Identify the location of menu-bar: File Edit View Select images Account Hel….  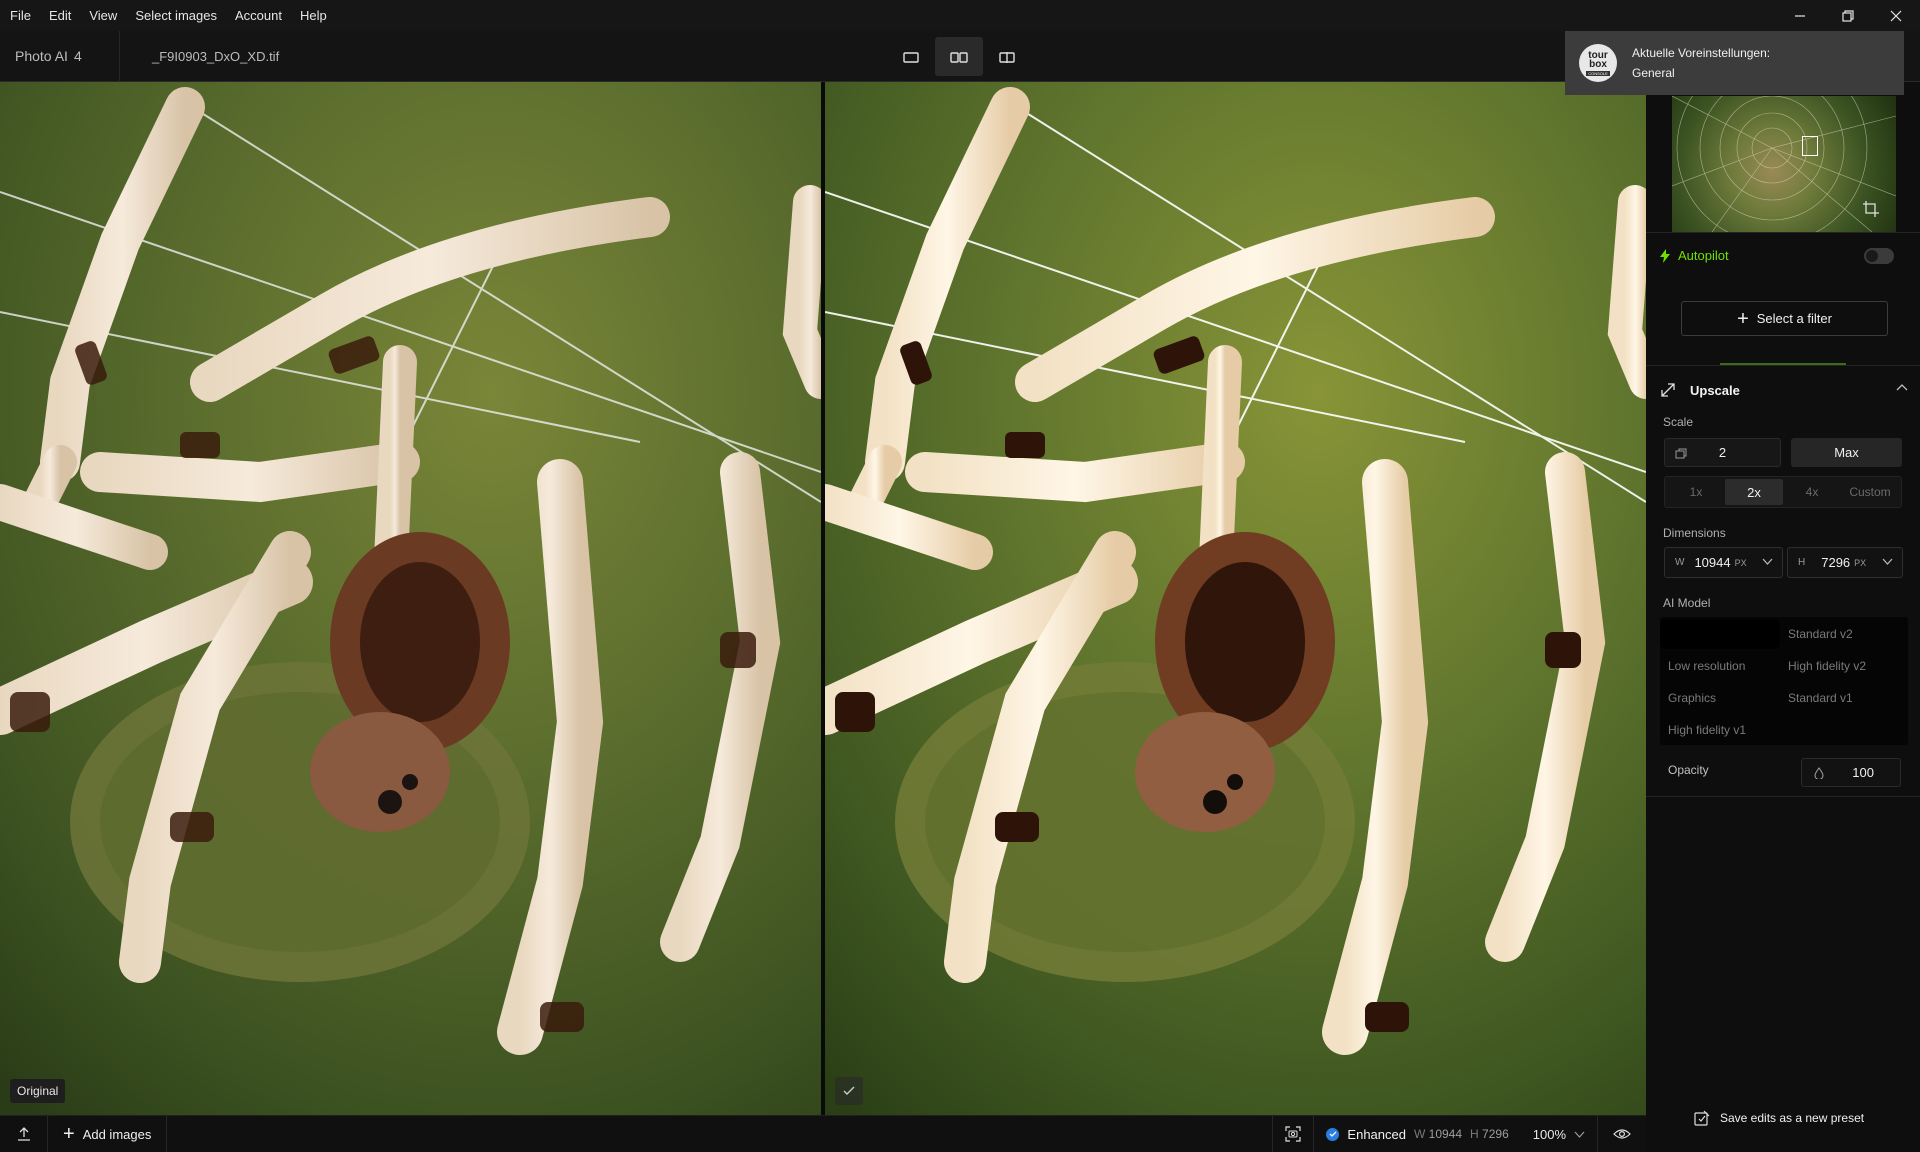
(960, 15).